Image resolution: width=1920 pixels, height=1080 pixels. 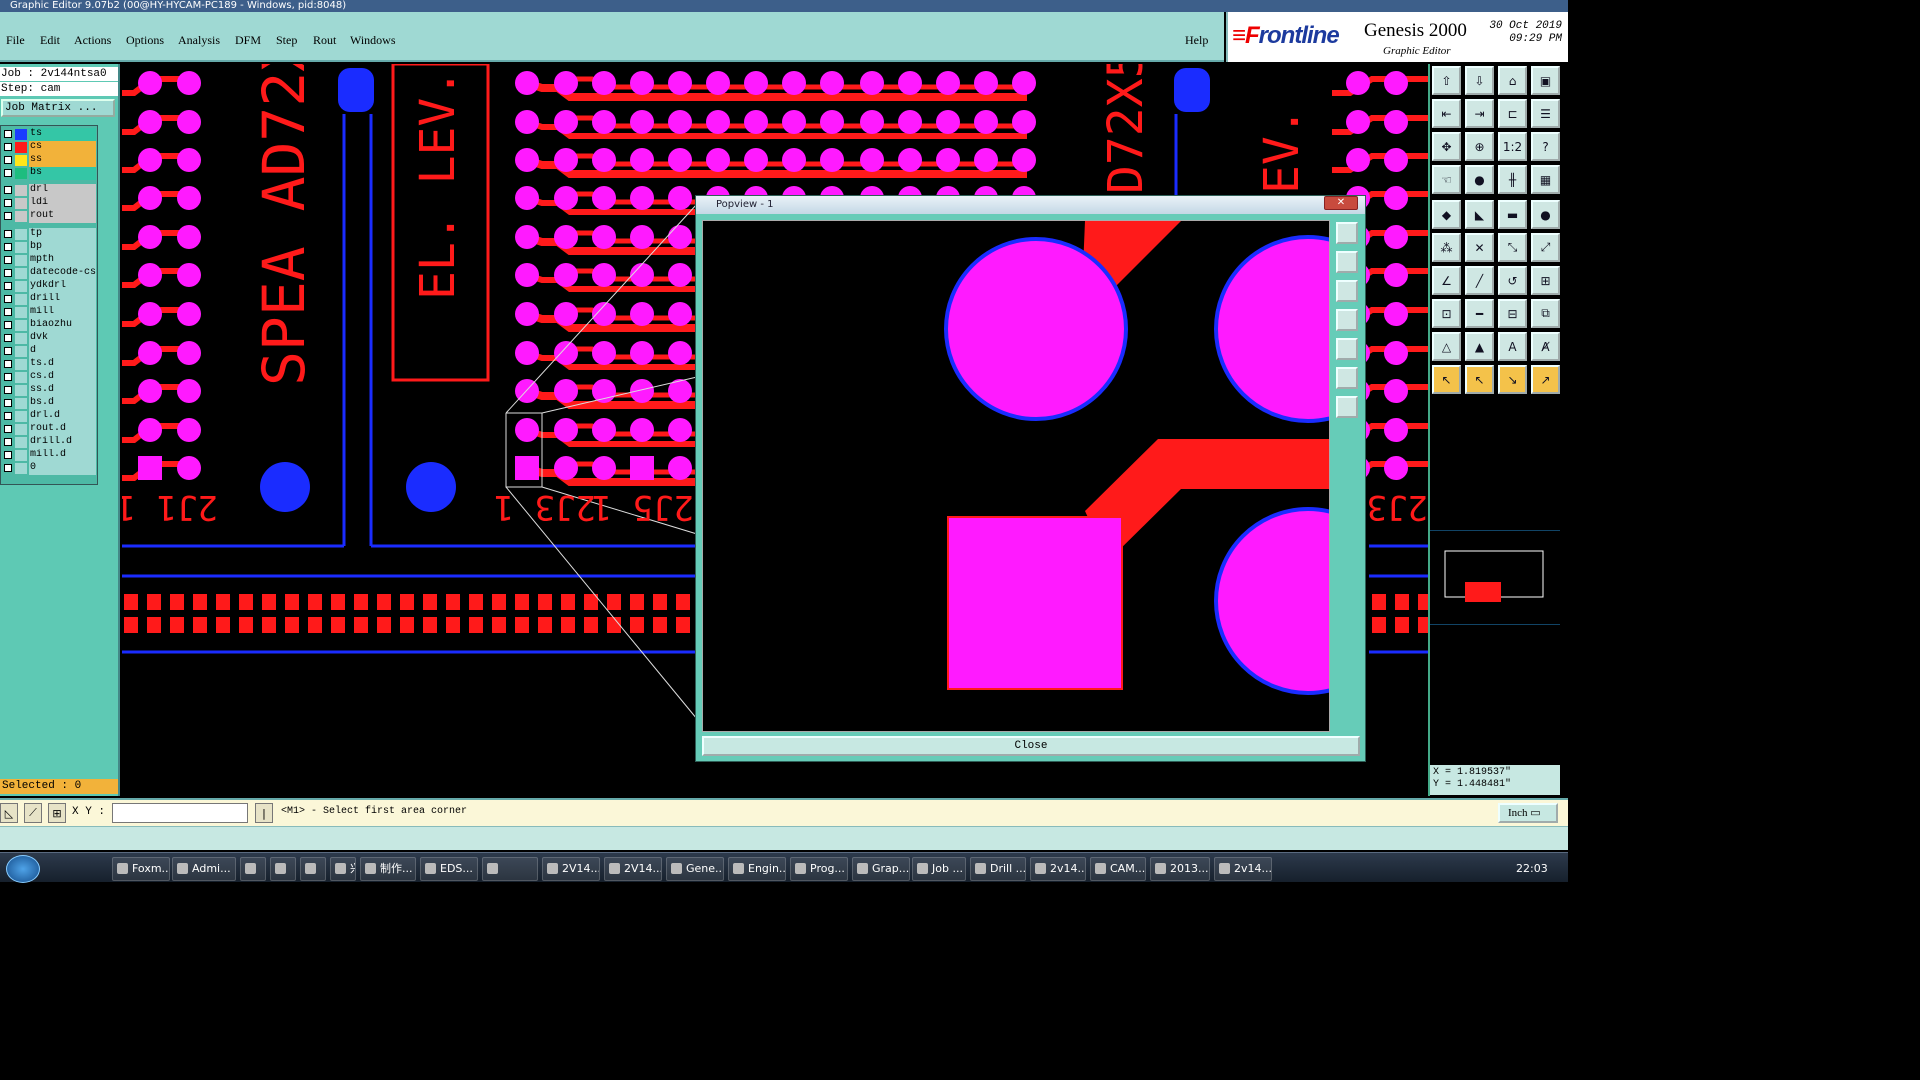 I want to click on box-icon: ⊟, so click(x=1512, y=313).